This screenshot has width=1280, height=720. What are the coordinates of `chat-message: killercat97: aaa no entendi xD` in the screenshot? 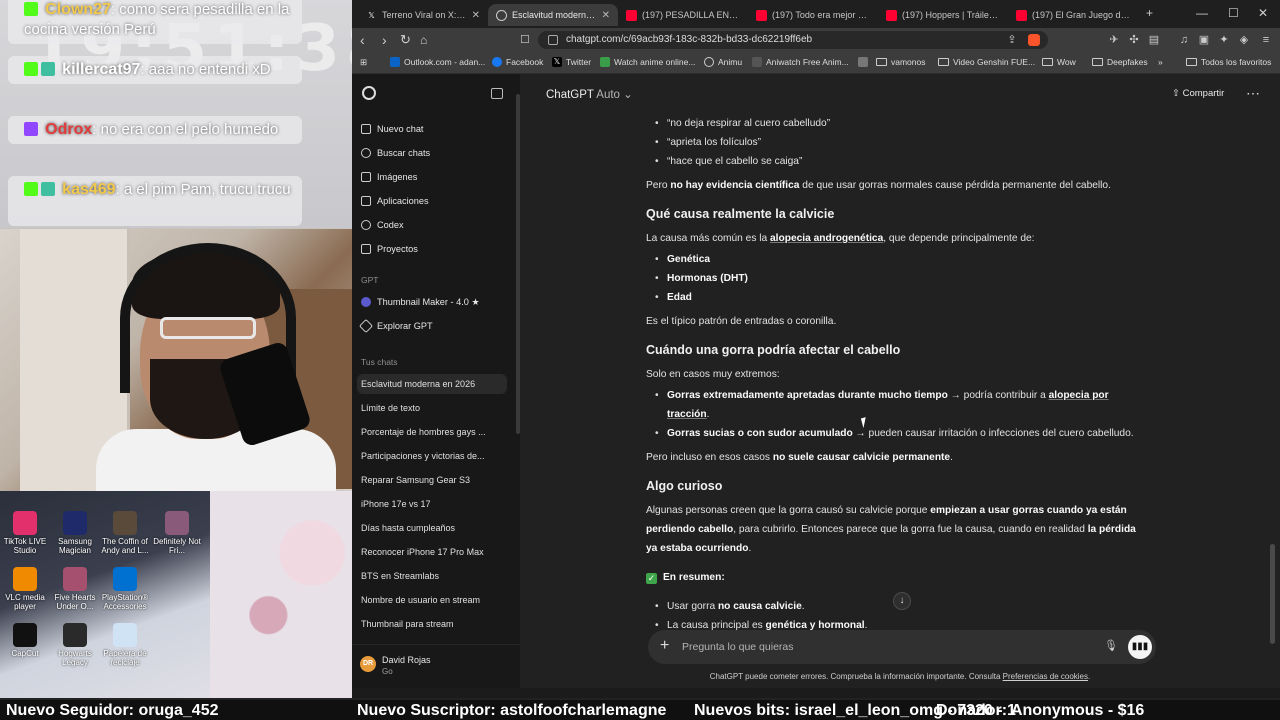 It's located at (155, 70).